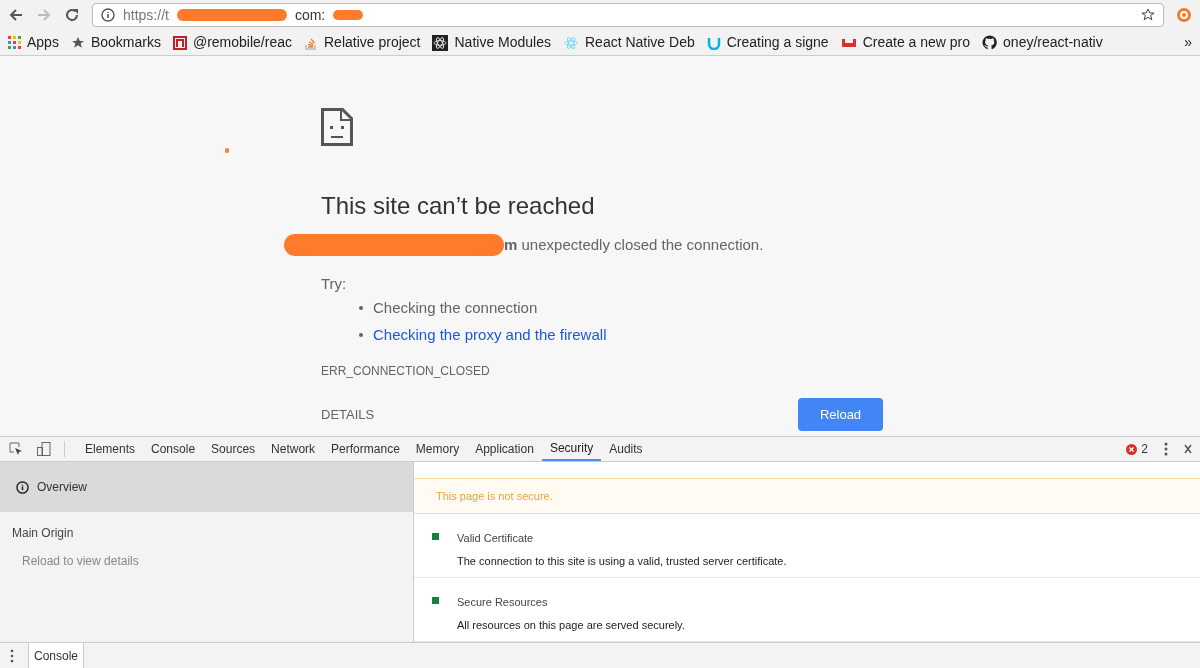  Describe the element at coordinates (634, 245) in the screenshot. I see `error-message: m unexpectedly closed the connection.` at that location.